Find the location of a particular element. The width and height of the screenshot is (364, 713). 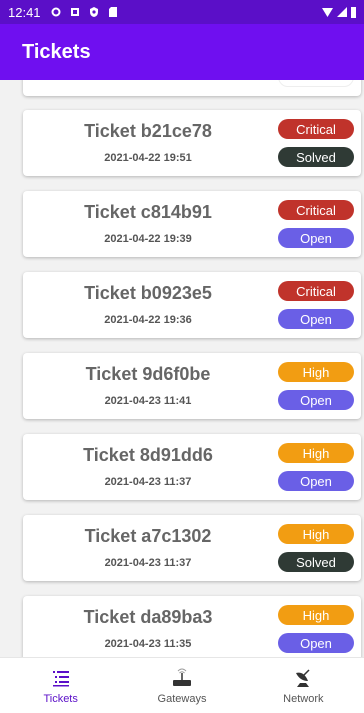

nav-label-network: Network is located at coordinates (303, 698).